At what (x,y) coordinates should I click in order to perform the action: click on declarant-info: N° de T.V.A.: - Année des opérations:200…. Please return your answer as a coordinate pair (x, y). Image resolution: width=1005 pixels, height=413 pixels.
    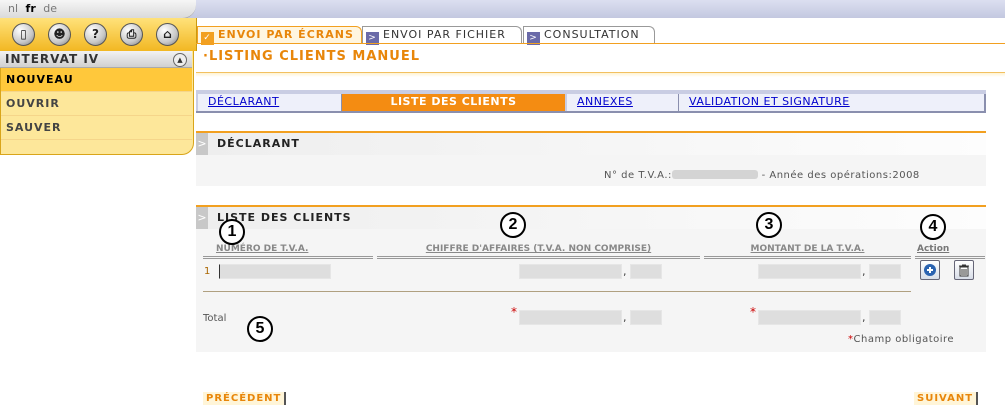
    Looking at the image, I should click on (762, 175).